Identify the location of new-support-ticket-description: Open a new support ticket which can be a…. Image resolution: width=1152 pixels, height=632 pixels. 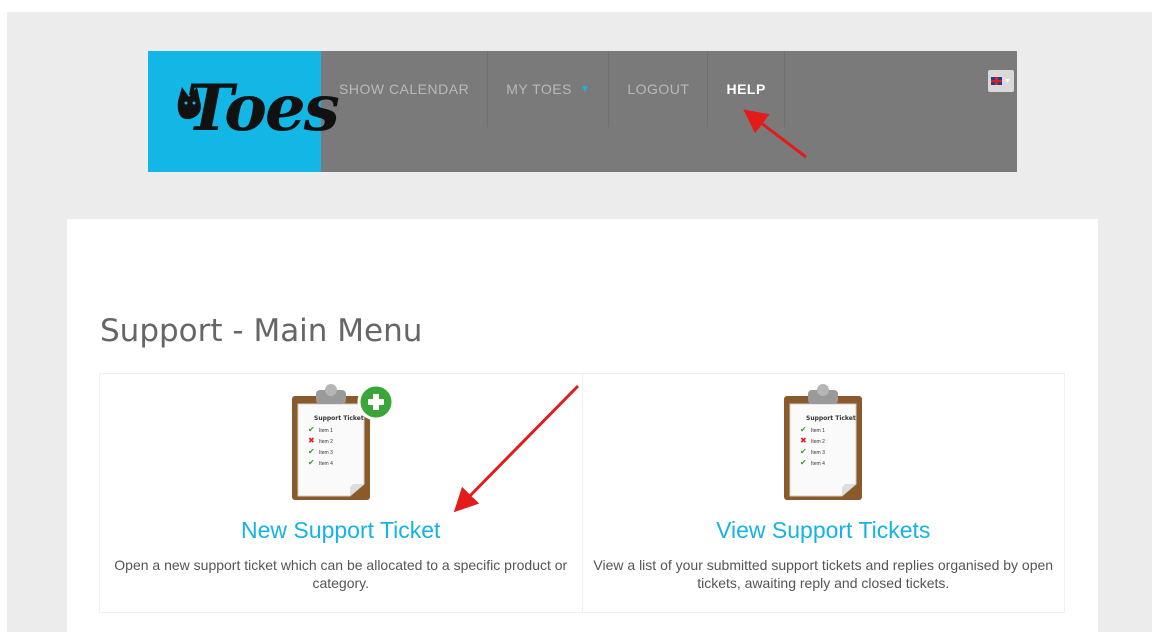
(341, 574).